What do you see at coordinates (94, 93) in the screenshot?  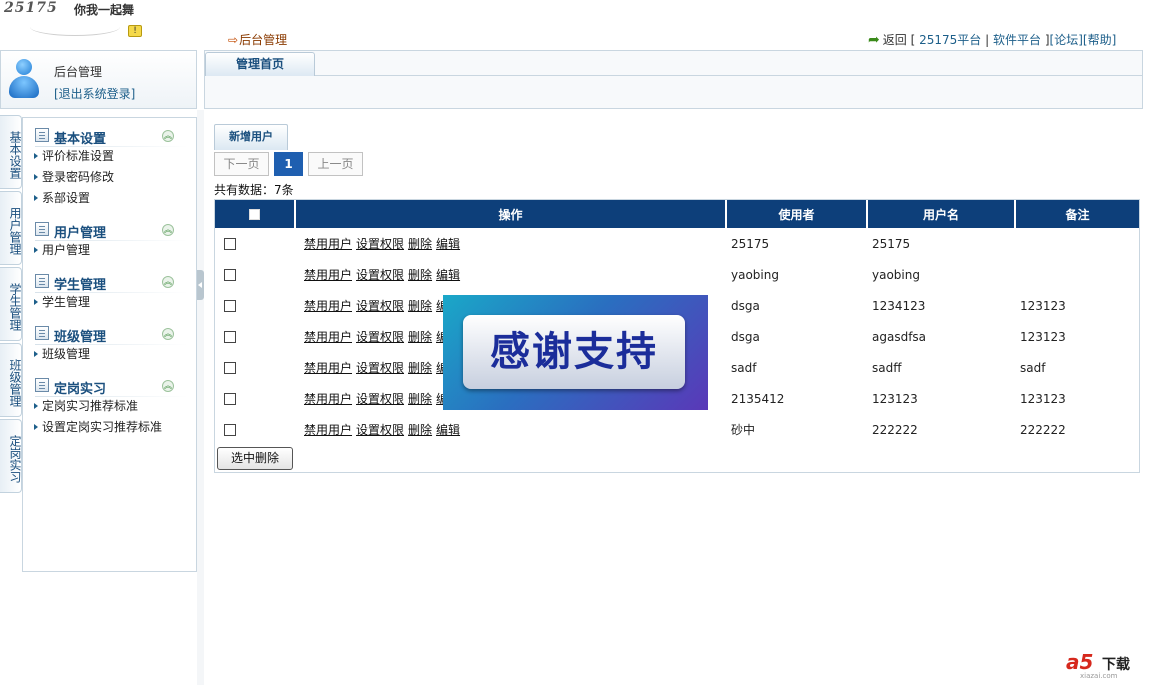 I see `logout-link: [退出系统登录]` at bounding box center [94, 93].